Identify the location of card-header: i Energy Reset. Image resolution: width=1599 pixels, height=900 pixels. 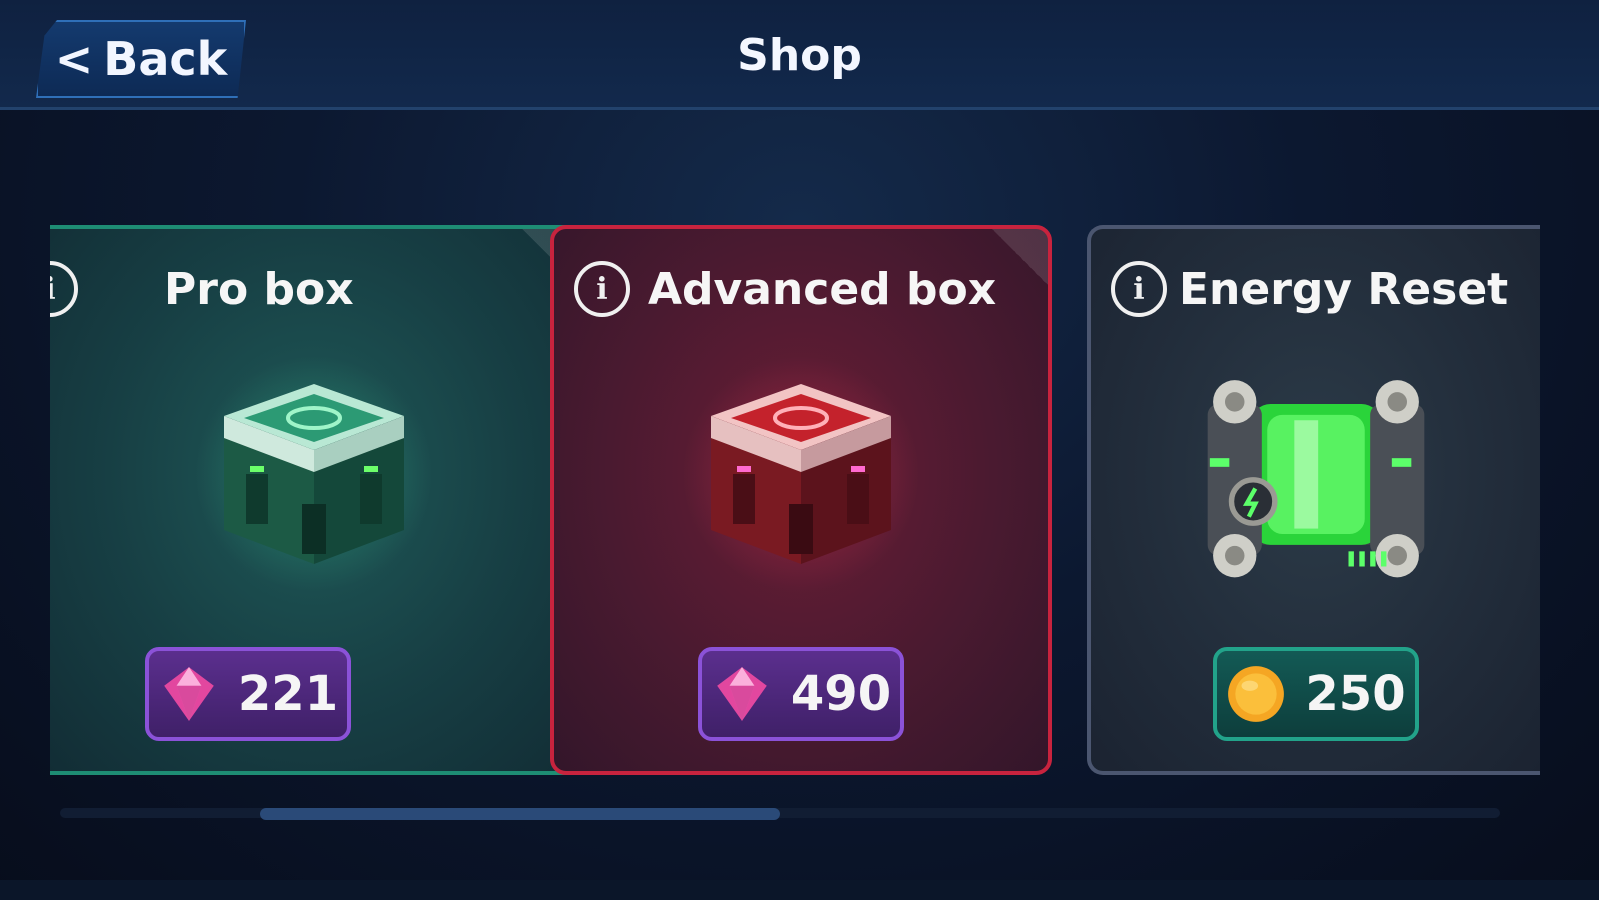
(1315, 289).